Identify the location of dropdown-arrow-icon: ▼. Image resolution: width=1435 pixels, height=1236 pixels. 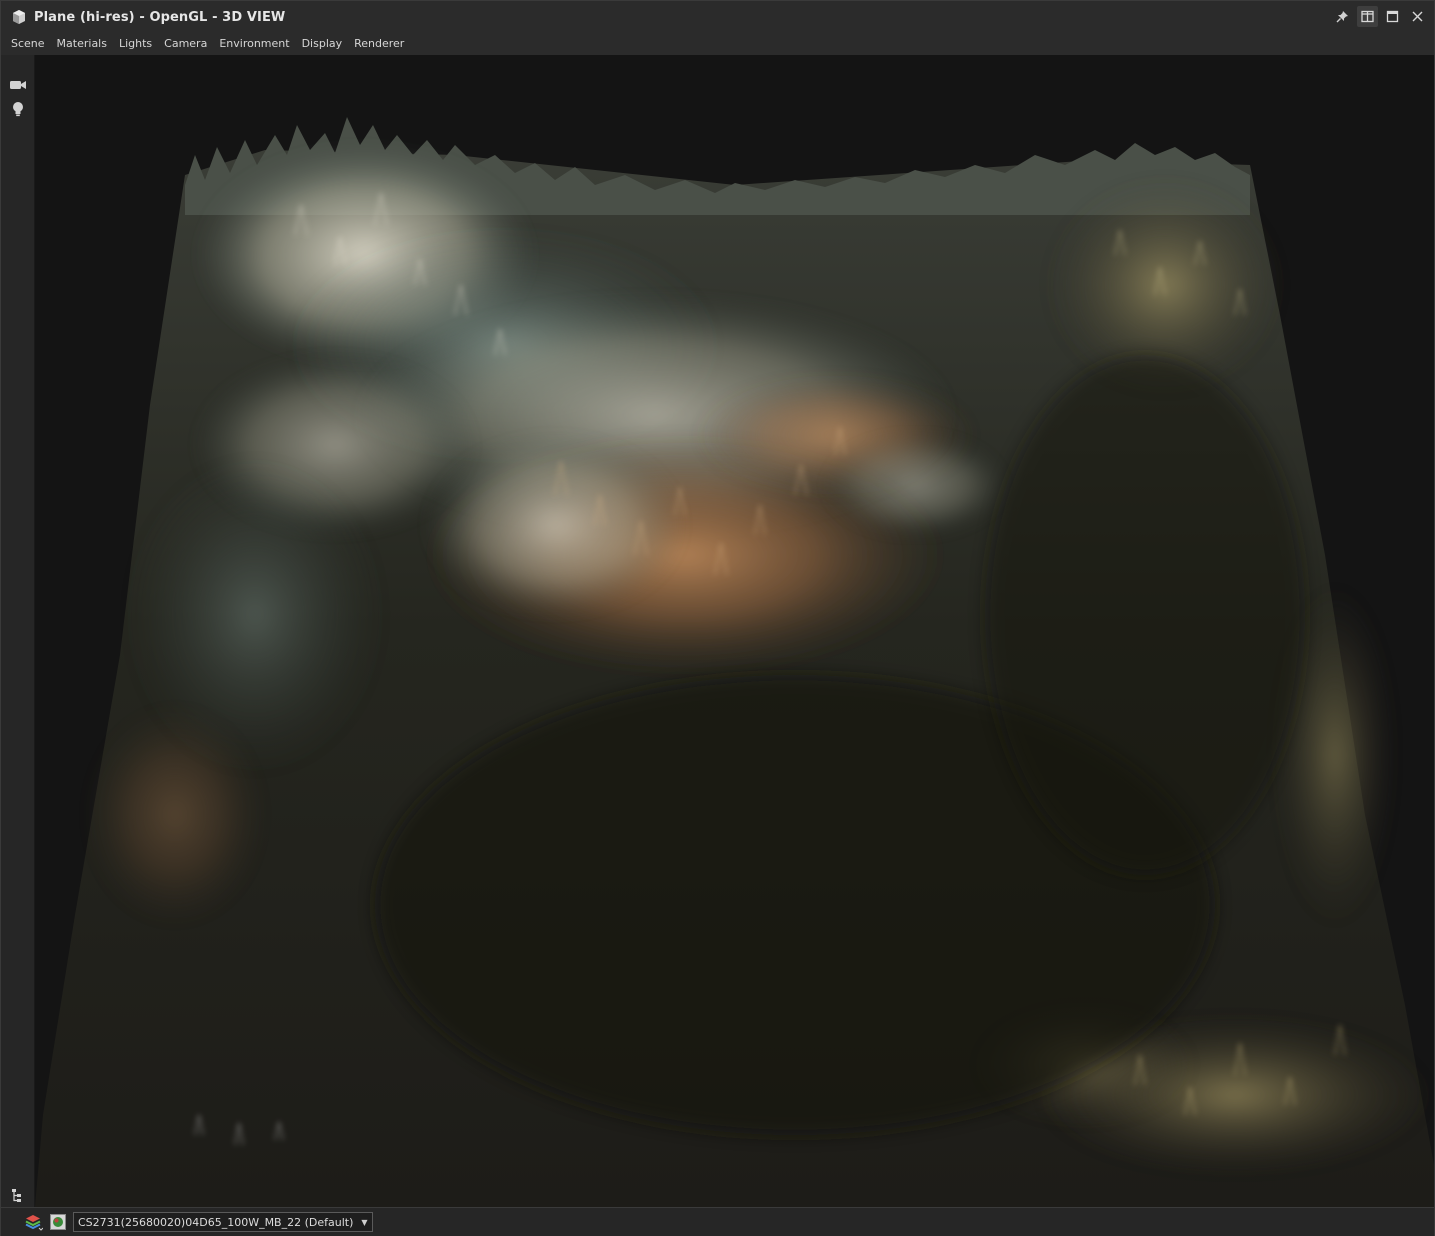
(364, 1222).